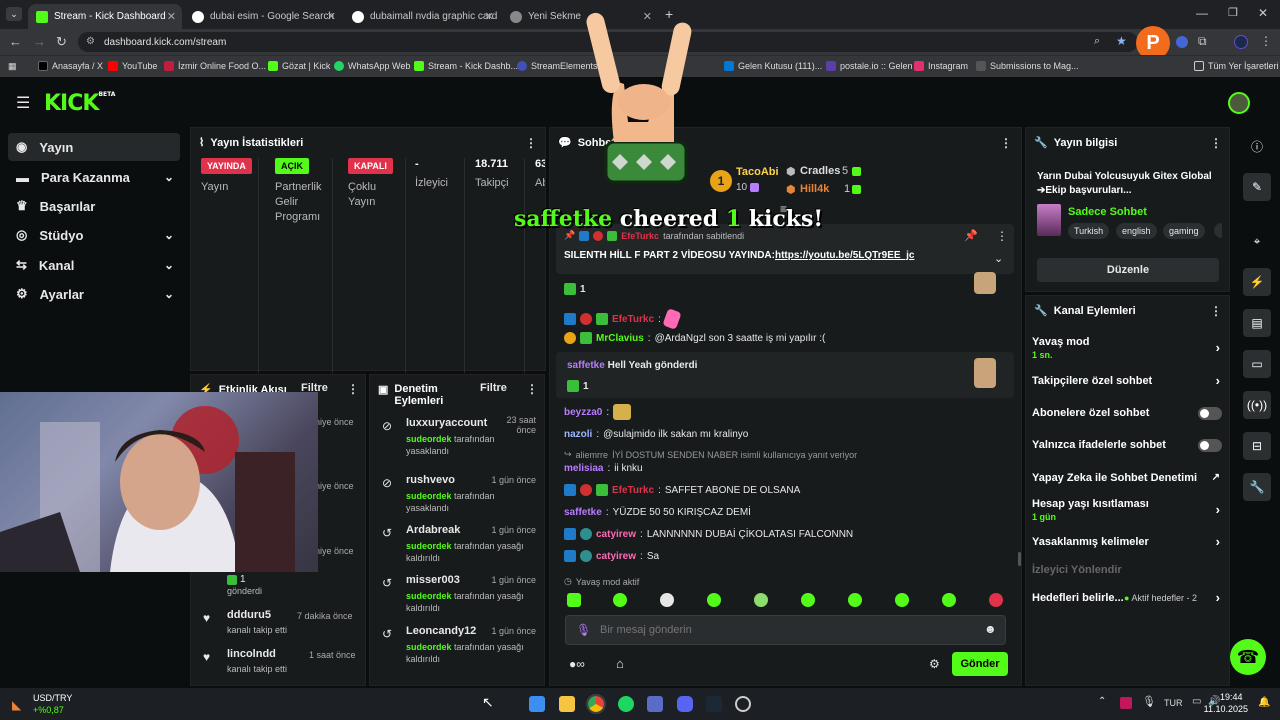 This screenshot has height=720, width=1280. Describe the element at coordinates (1102, 701) in the screenshot. I see `tray-chevron-icon: ⌃` at that location.